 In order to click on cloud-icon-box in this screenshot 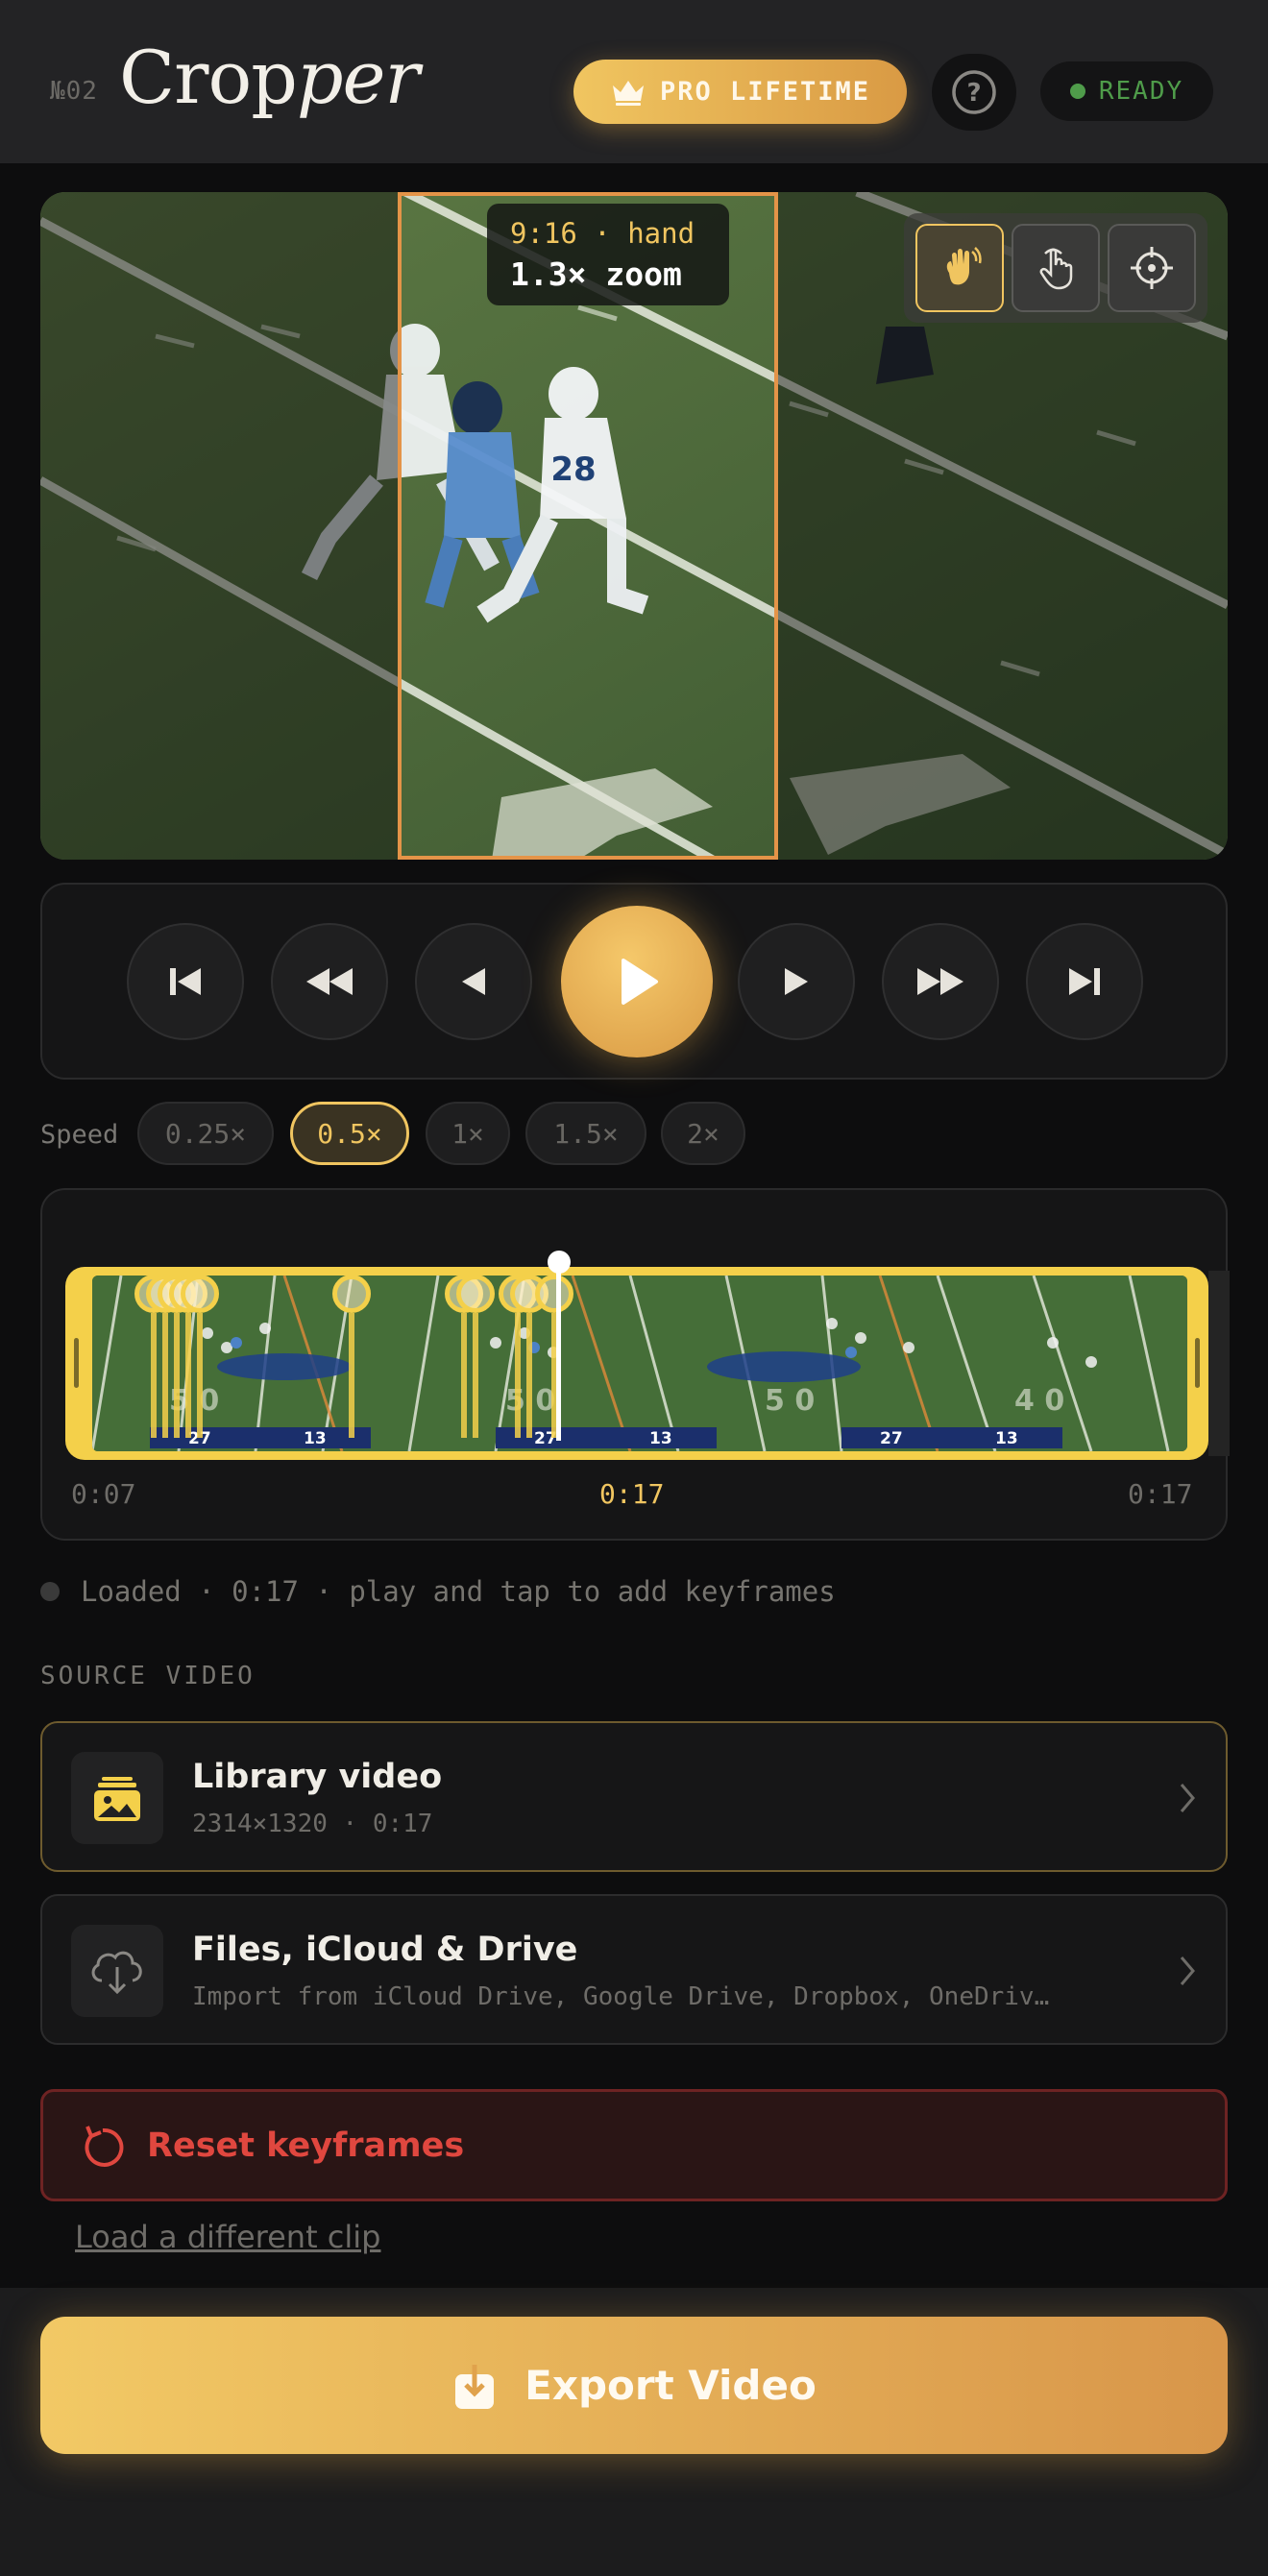, I will do `click(117, 1971)`.